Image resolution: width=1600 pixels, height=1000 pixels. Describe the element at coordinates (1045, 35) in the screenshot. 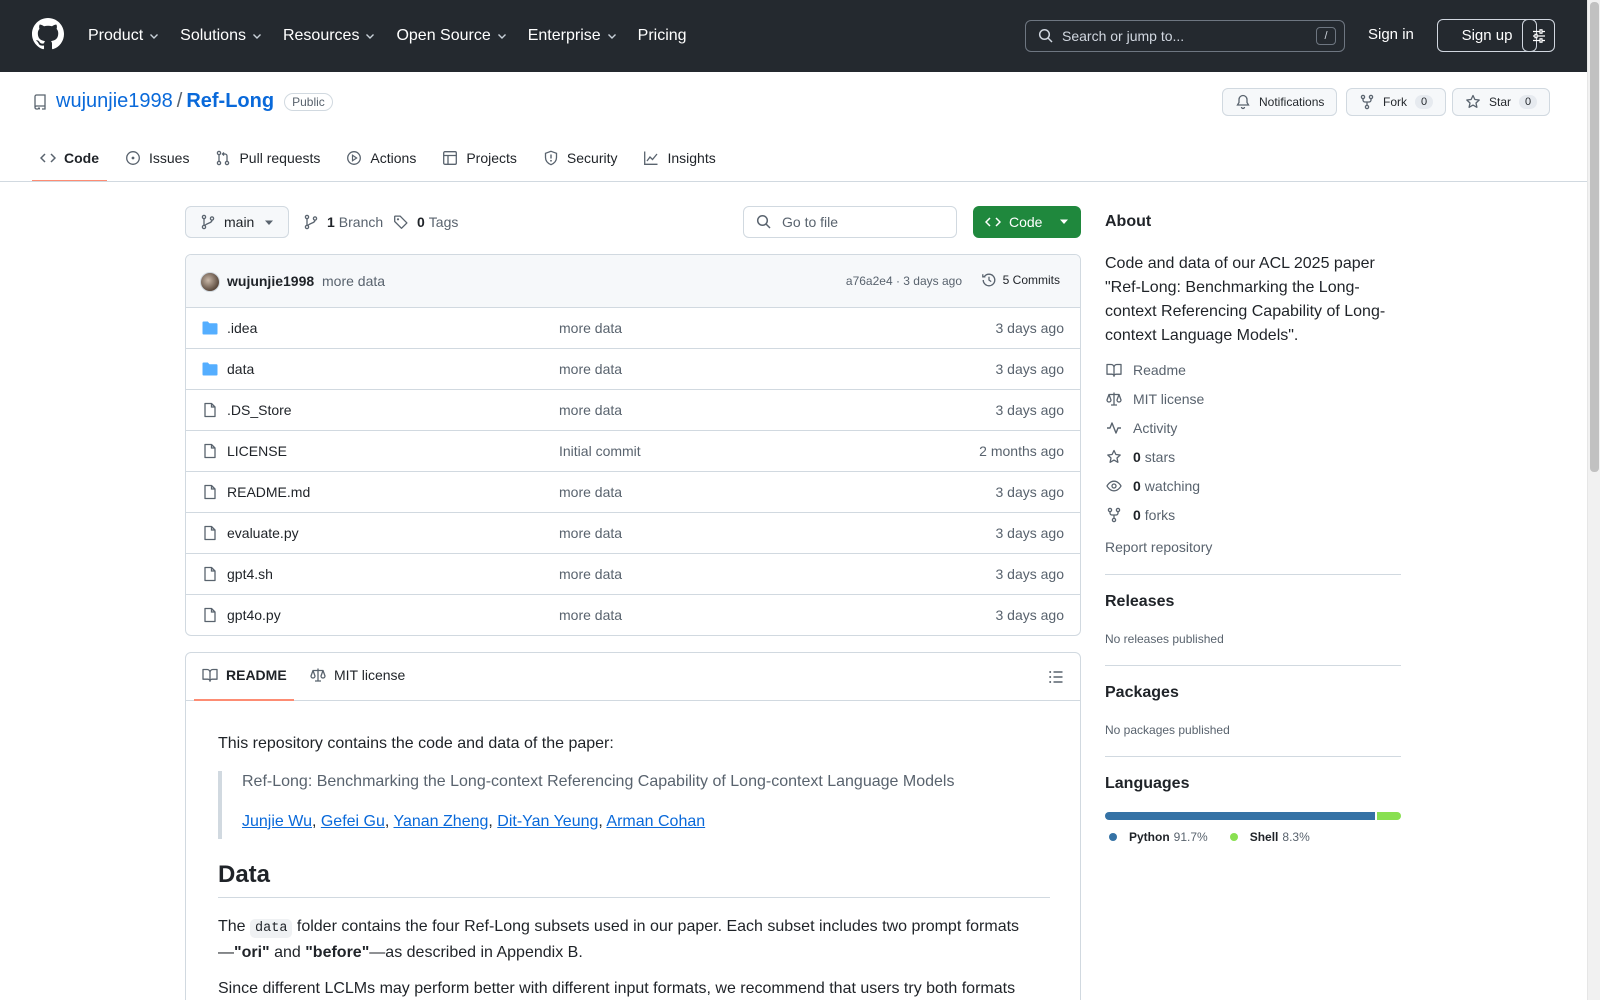

I see `search-icon` at that location.